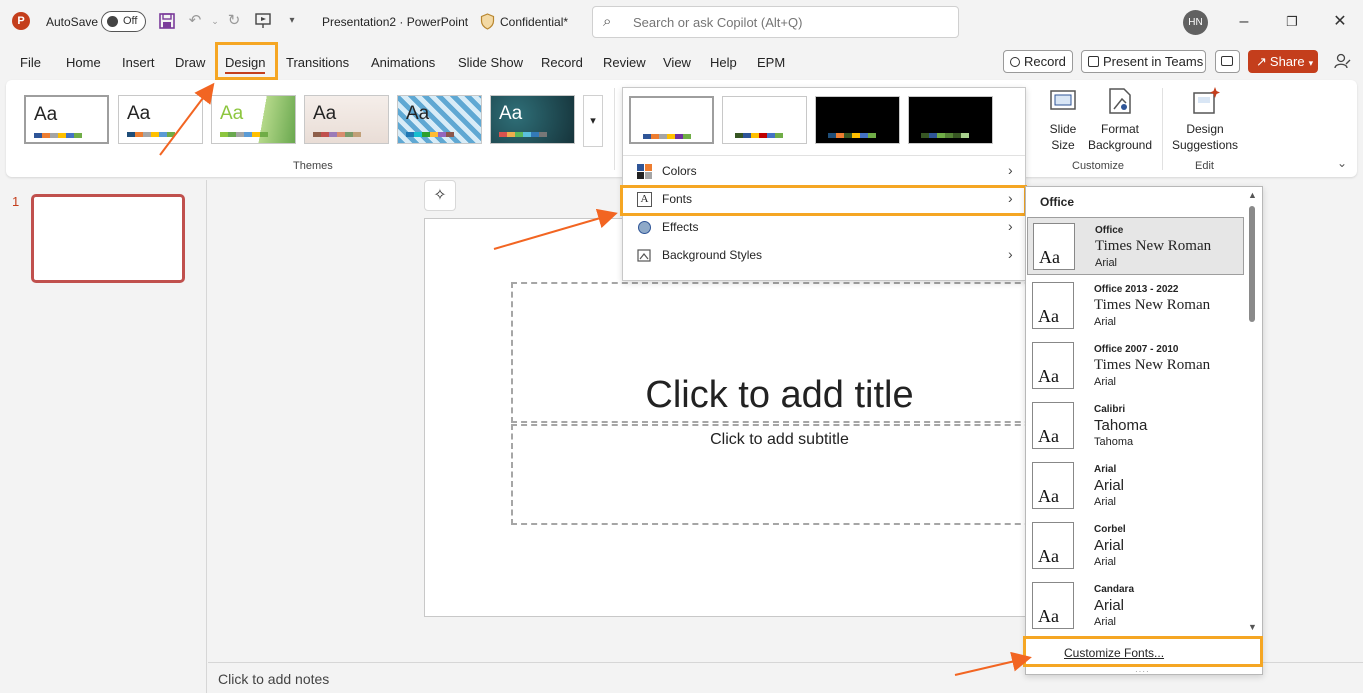  Describe the element at coordinates (195, 21) in the screenshot. I see `undo-icon: ↶` at that location.